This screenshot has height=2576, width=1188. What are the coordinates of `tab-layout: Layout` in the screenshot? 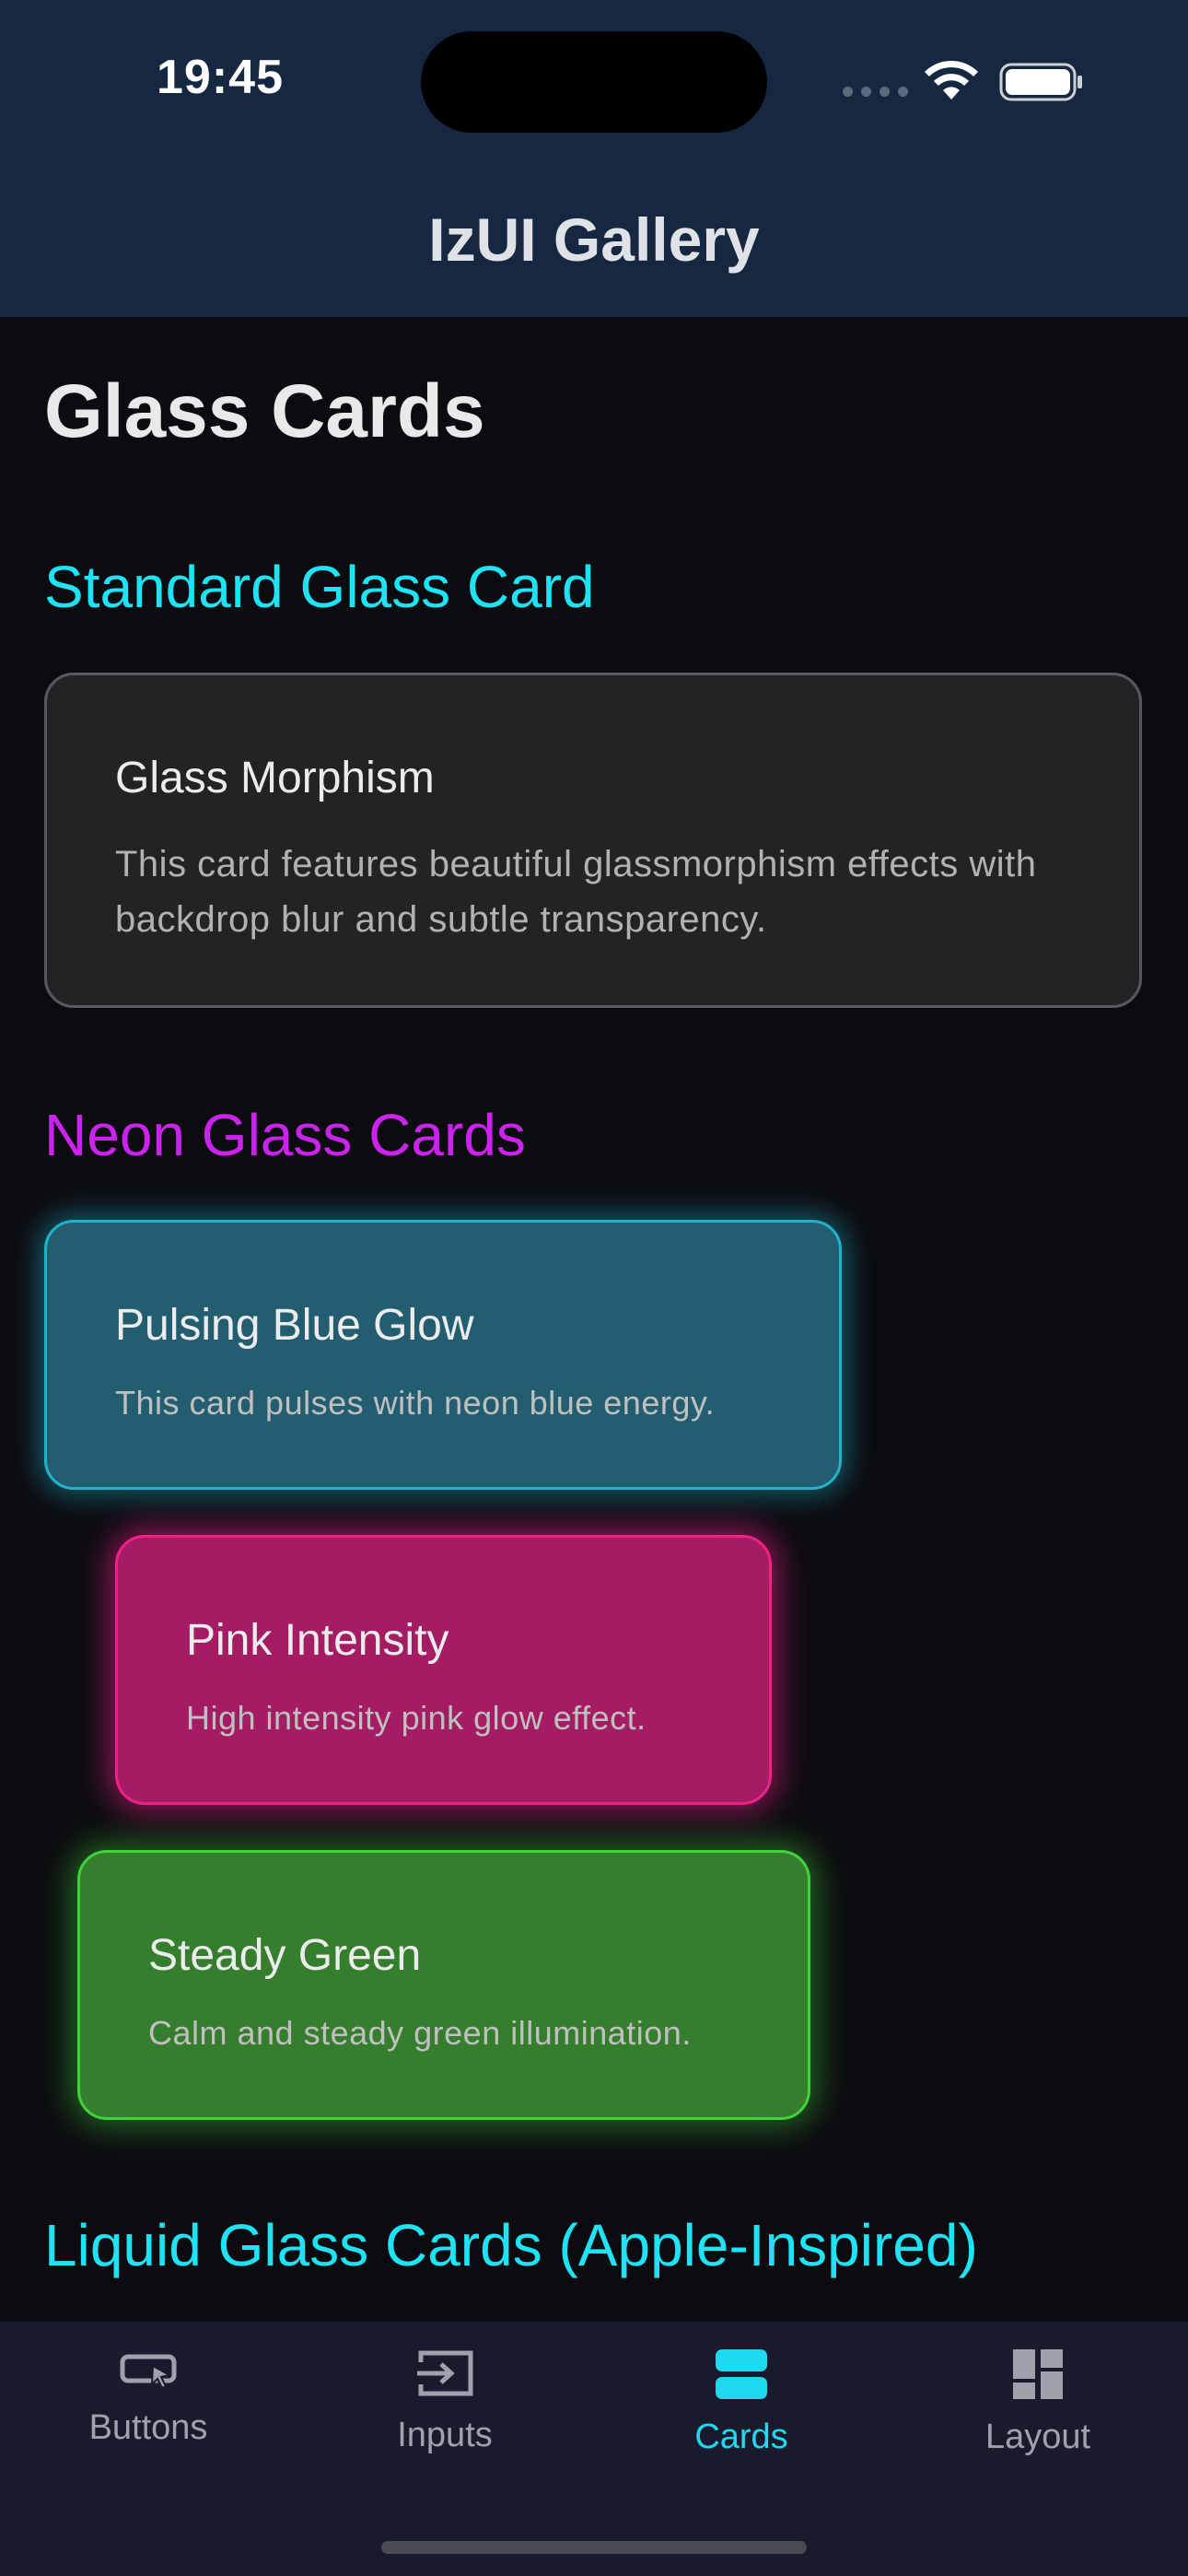 It's located at (1038, 2402).